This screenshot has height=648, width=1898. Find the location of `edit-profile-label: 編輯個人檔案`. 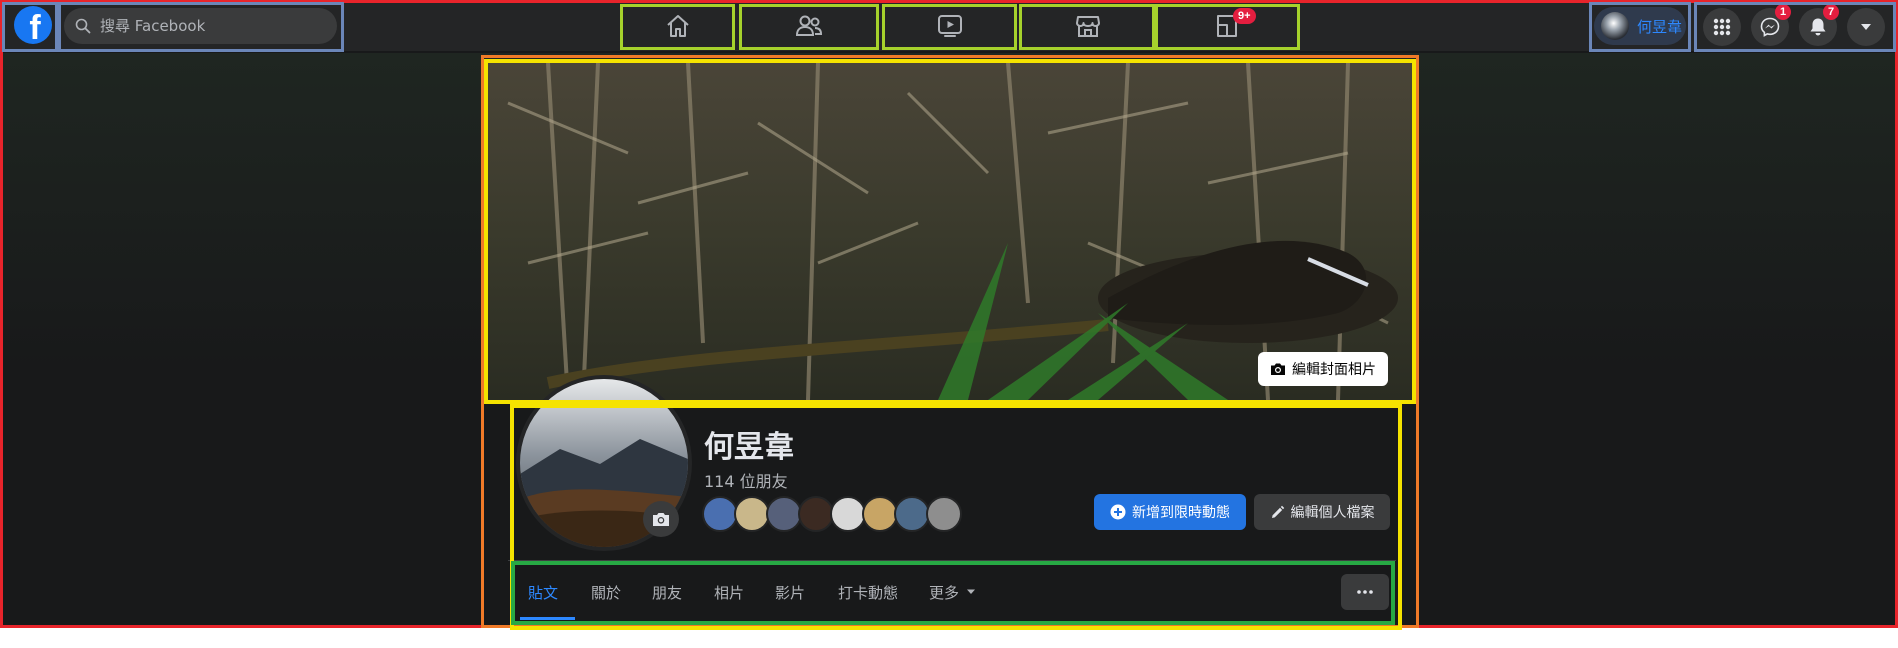

edit-profile-label: 編輯個人檔案 is located at coordinates (1332, 513).